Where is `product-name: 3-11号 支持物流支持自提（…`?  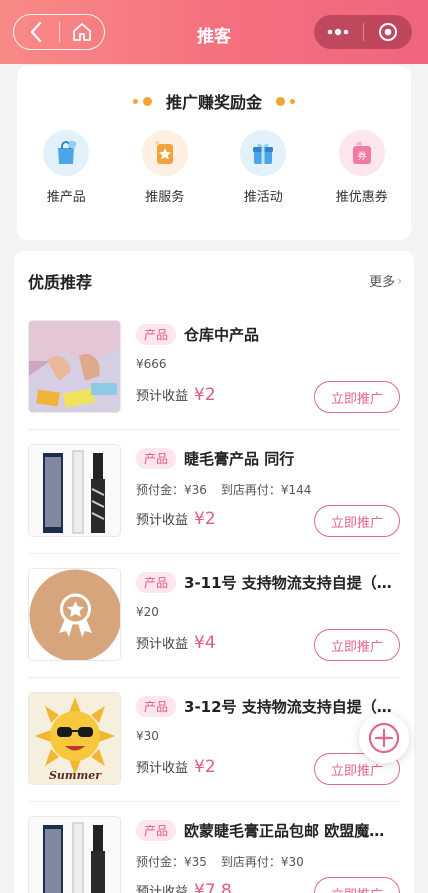
product-name: 3-11号 支持物流支持自提（… is located at coordinates (288, 583).